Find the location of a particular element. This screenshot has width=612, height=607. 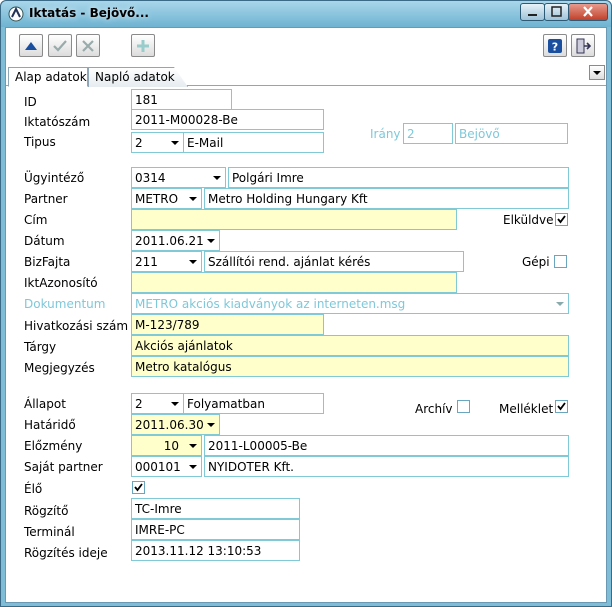

rogzites-ideje-field: 2013.11.12 13:10:53 is located at coordinates (215, 550).